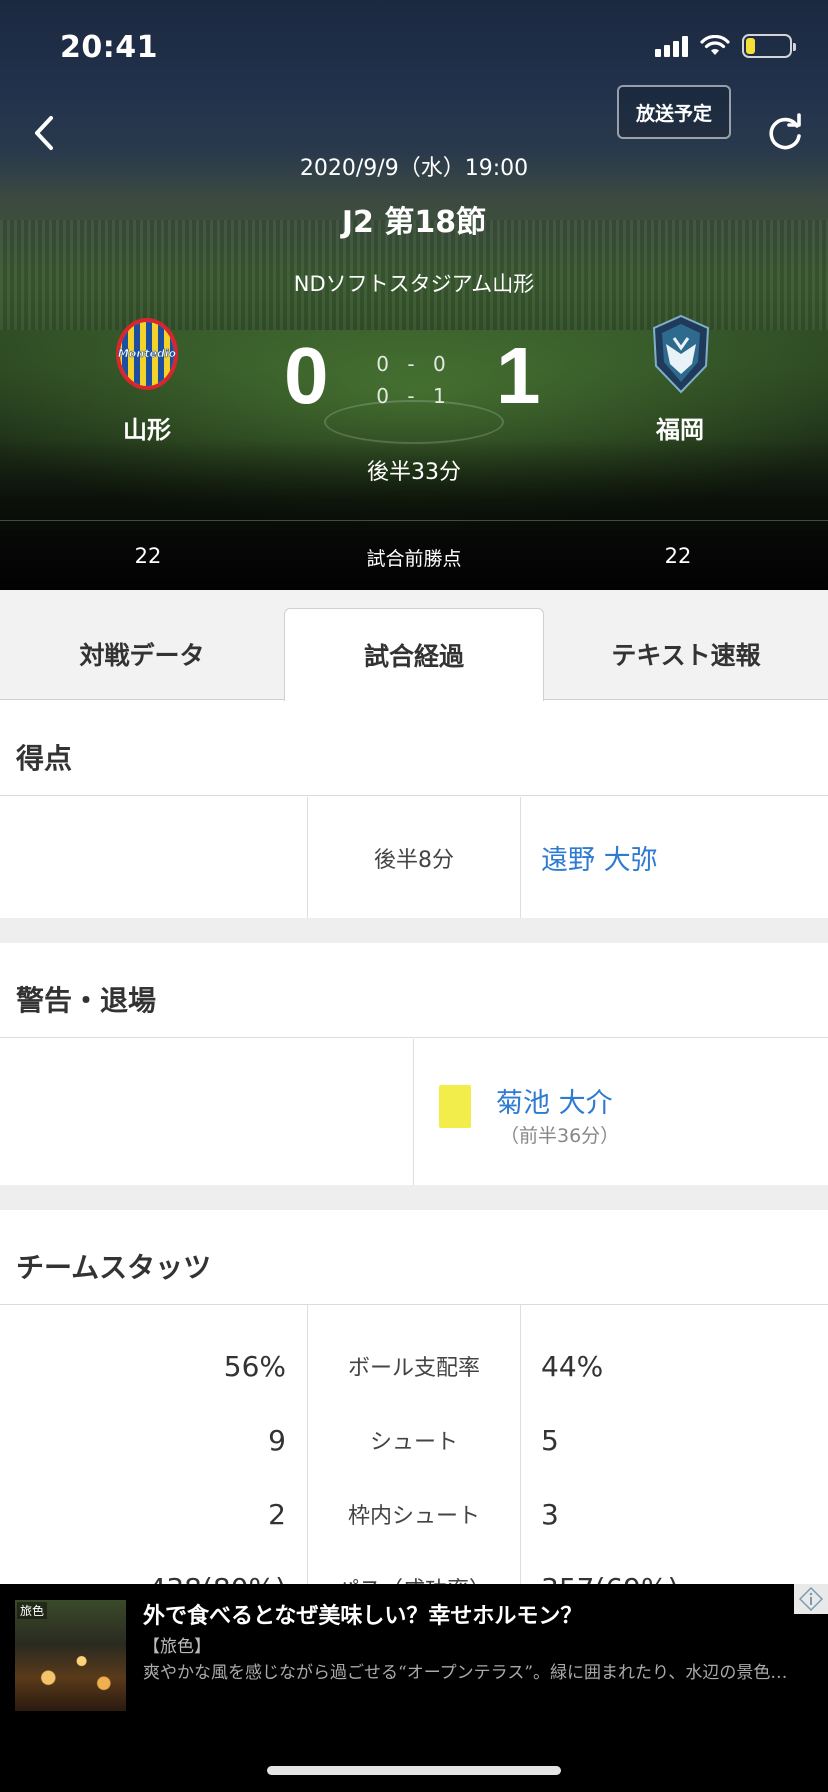 The image size is (828, 1792). I want to click on stat-home-value: 56%, so click(254, 1366).